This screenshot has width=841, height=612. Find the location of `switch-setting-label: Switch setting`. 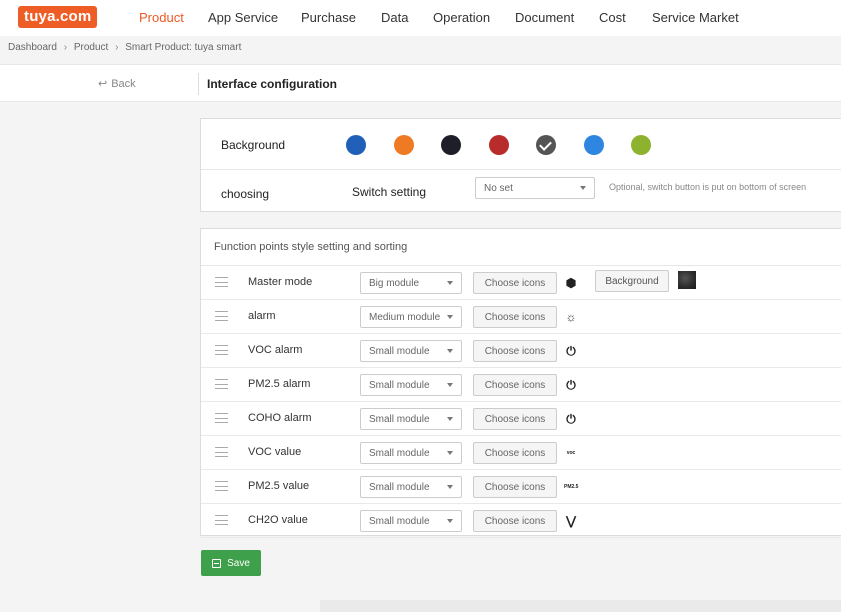

switch-setting-label: Switch setting is located at coordinates (389, 192).